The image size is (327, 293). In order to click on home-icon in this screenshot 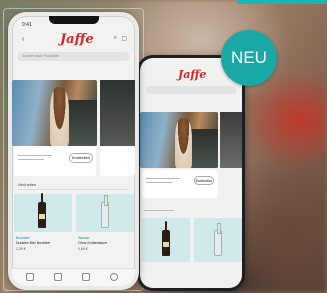, I will do `click(30, 277)`.